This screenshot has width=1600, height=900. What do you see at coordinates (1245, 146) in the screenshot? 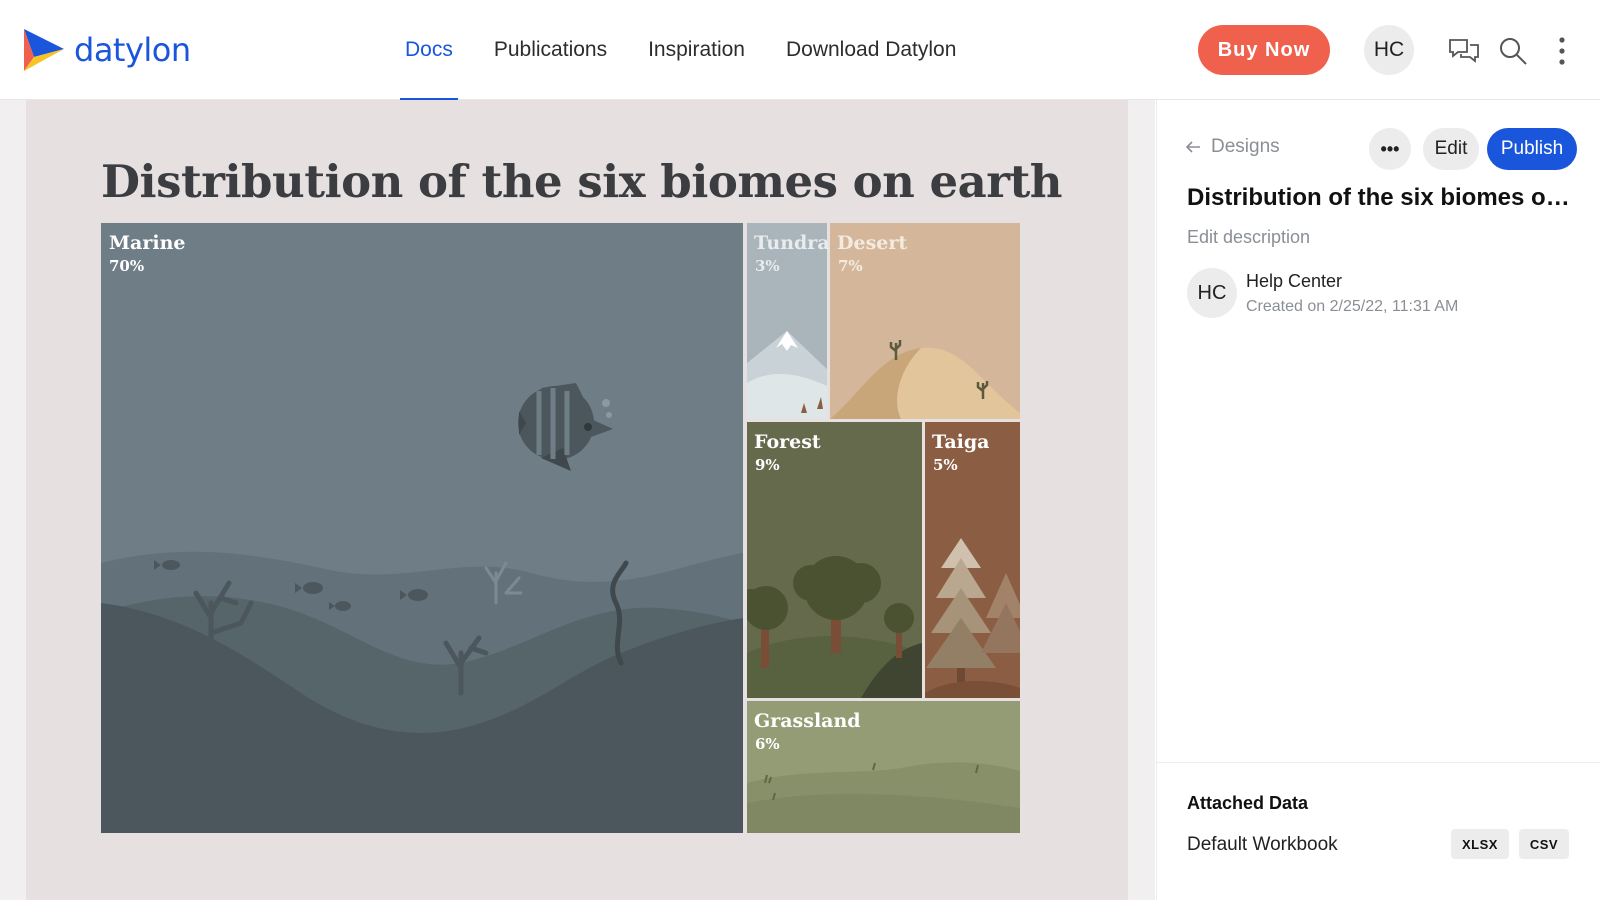
I see `back-label: Designs` at bounding box center [1245, 146].